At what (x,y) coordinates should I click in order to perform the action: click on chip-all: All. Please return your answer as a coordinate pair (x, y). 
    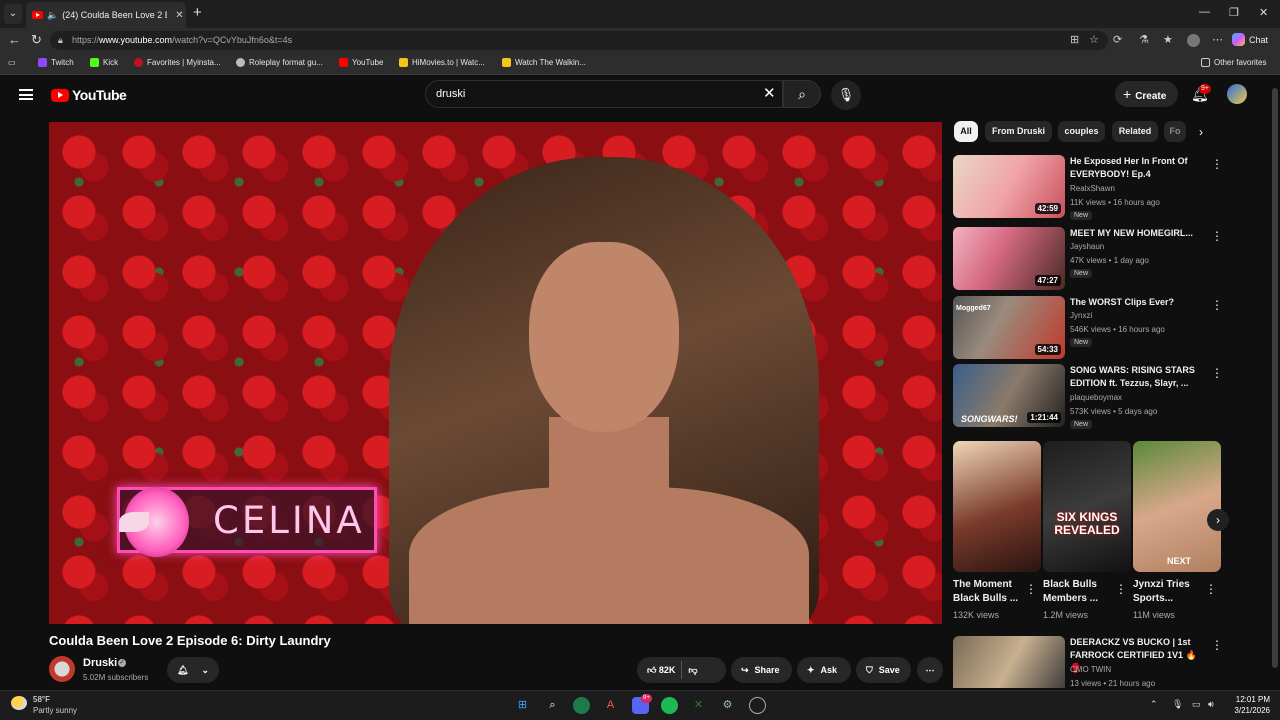
    Looking at the image, I should click on (966, 131).